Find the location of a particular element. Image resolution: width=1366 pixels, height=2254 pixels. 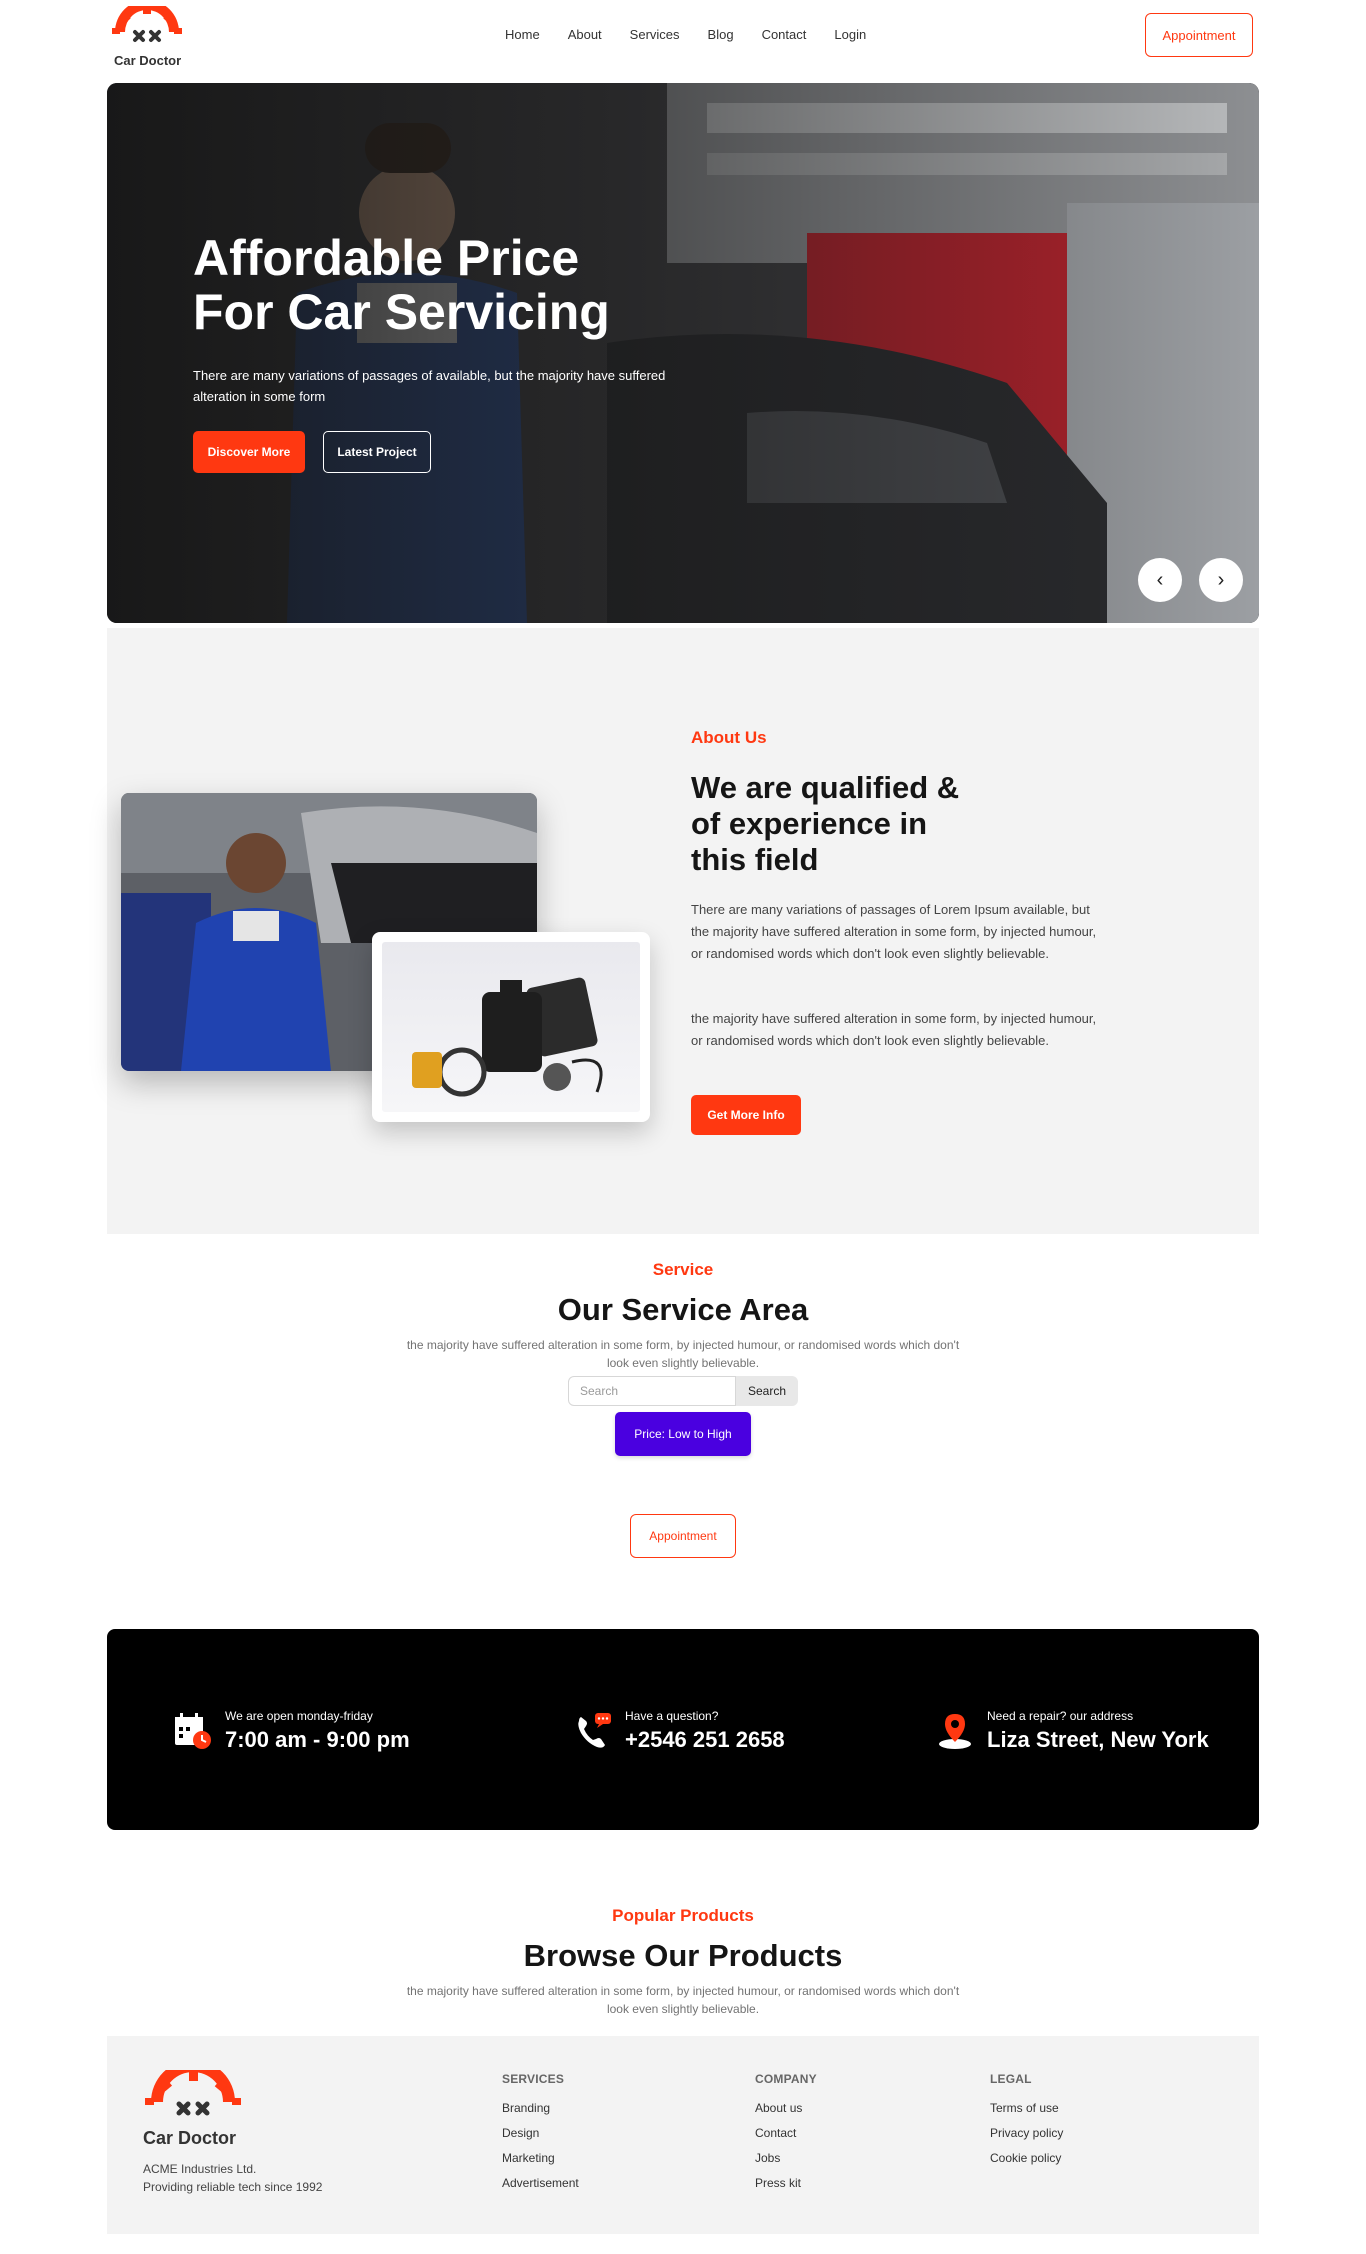

nav-login: Login is located at coordinates (850, 34).